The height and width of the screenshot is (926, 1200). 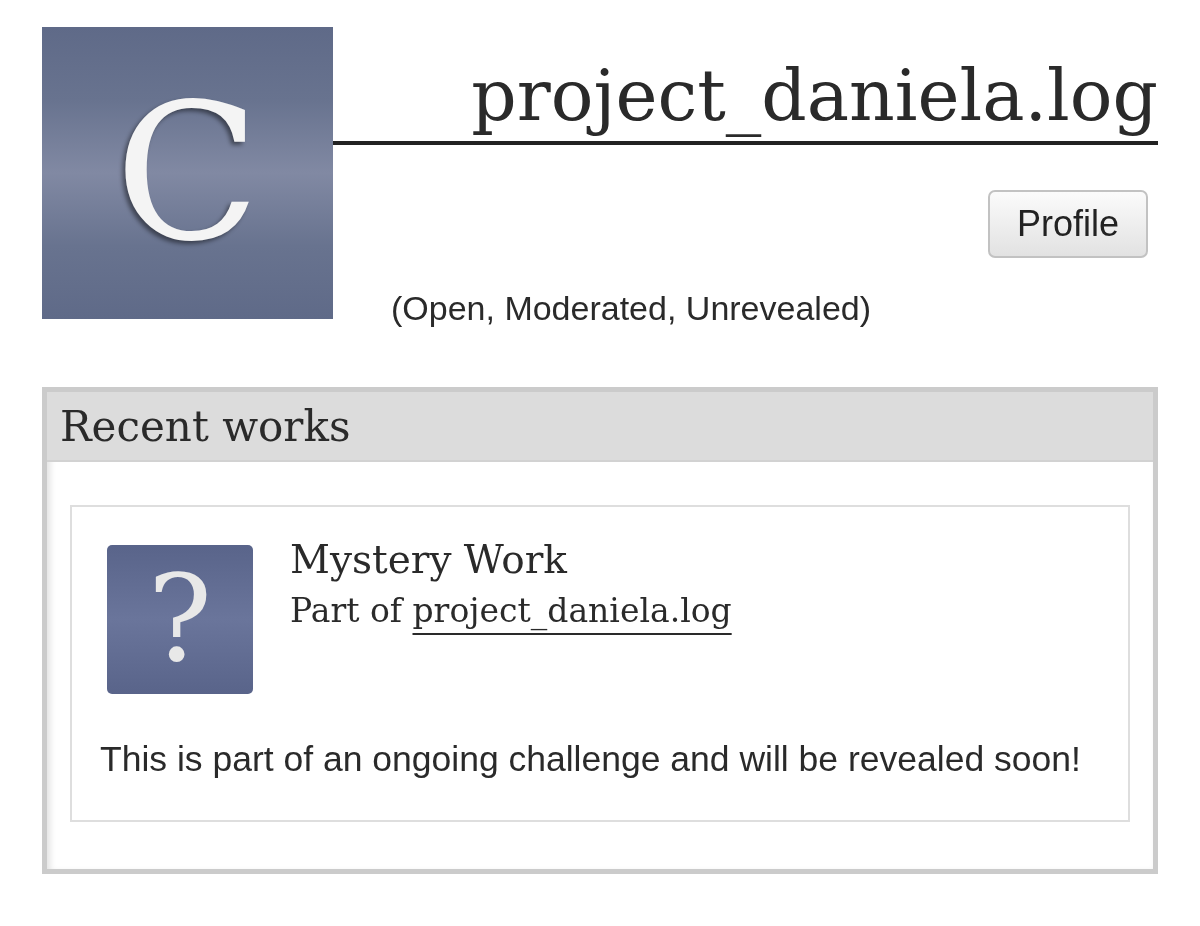 I want to click on work-title: Mystery Work, so click(x=429, y=560).